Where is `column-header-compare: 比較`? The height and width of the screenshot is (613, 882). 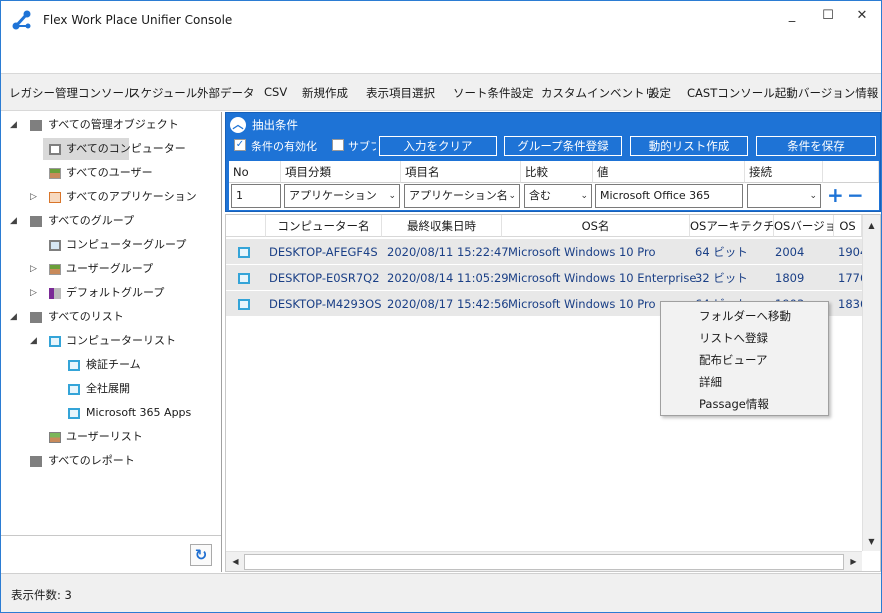 column-header-compare: 比較 is located at coordinates (557, 172).